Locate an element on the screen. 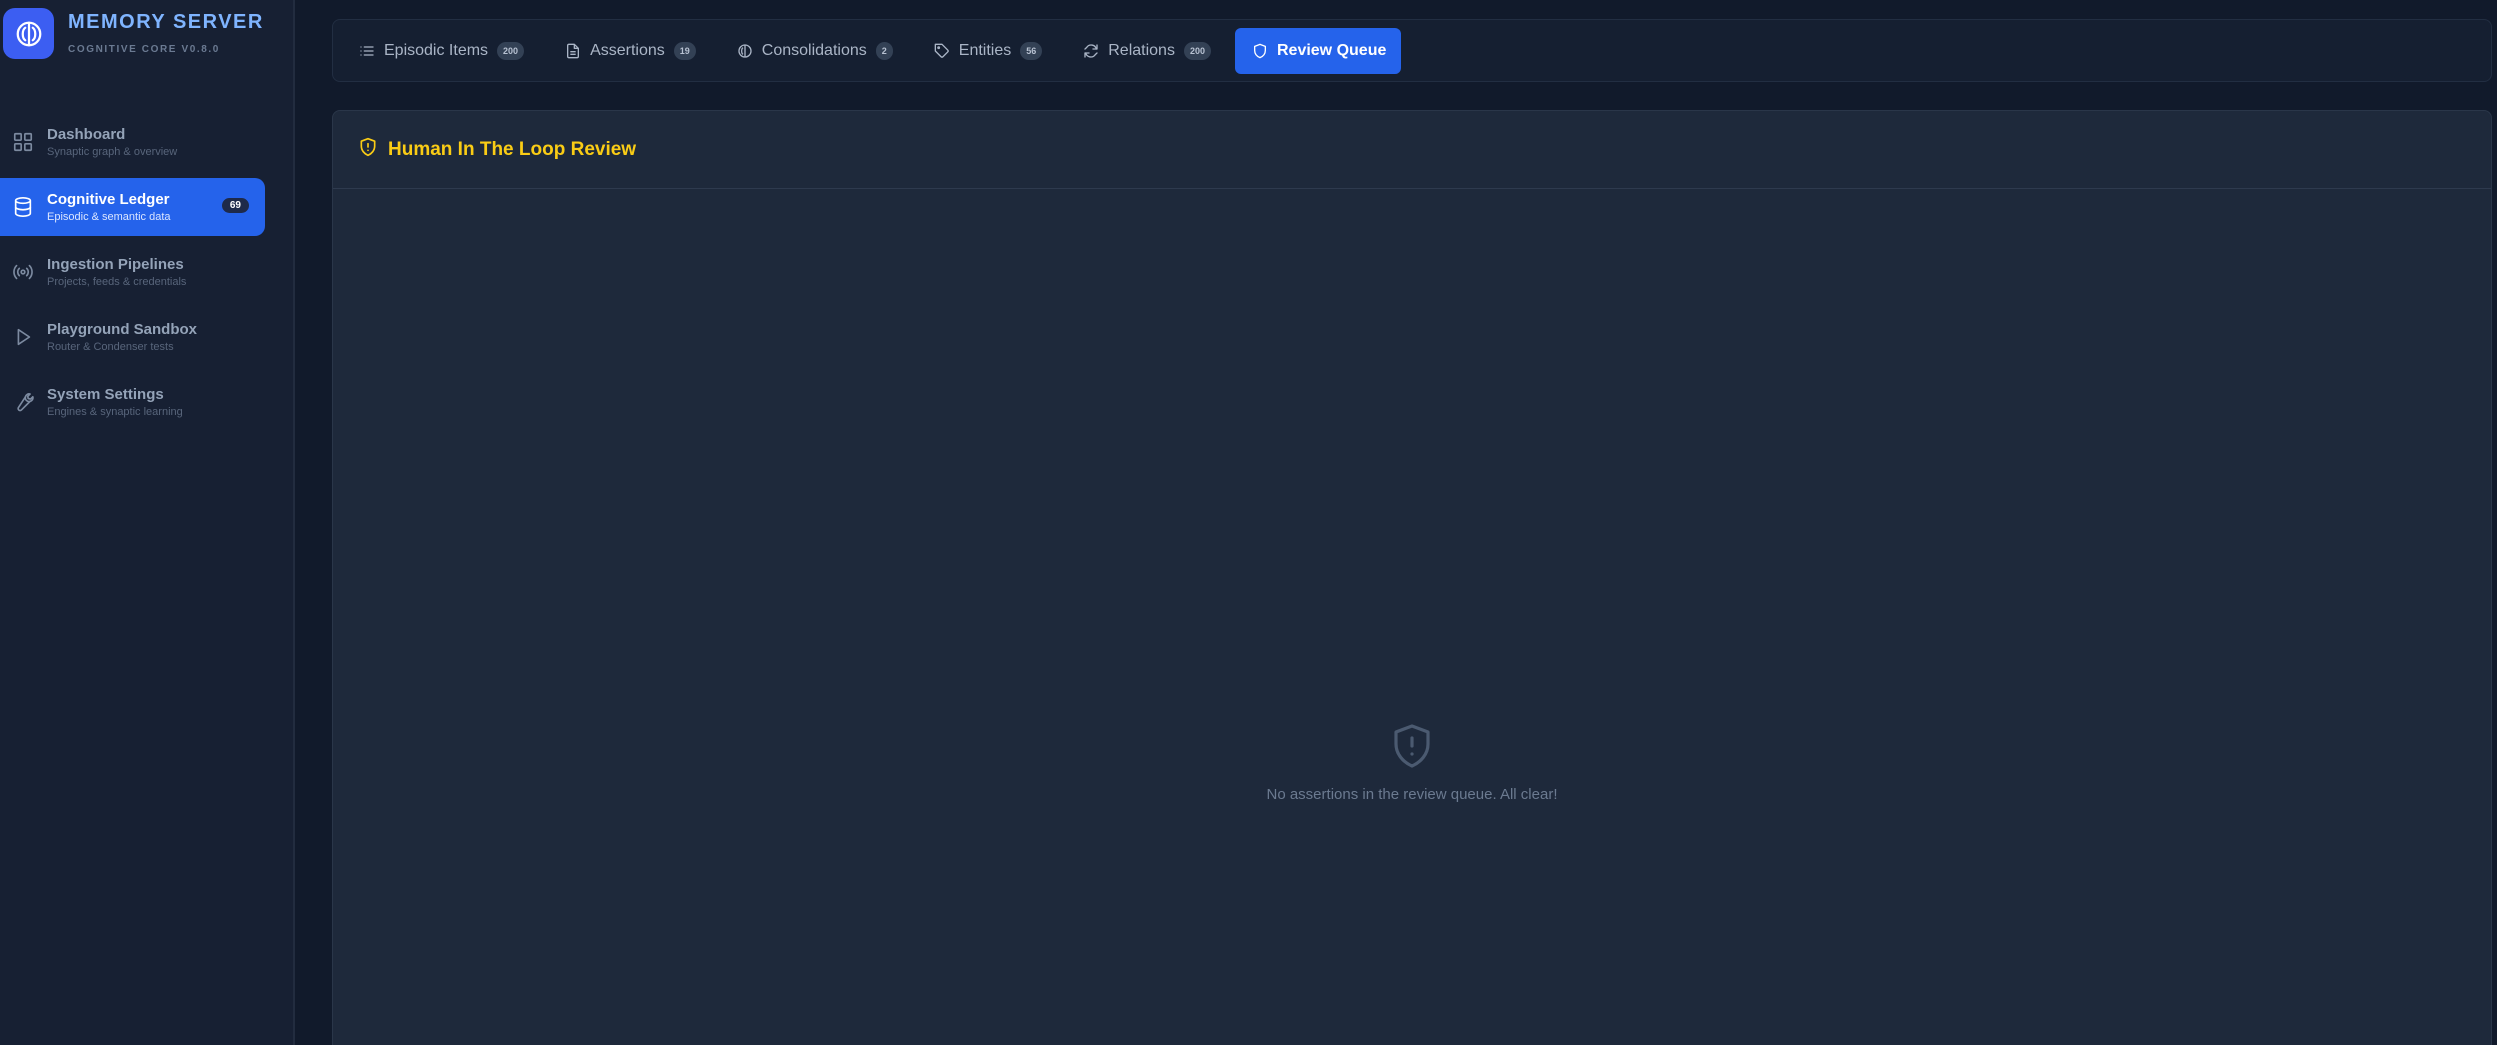 This screenshot has width=2497, height=1045. tab-assertions: Assertions 19 is located at coordinates (629, 51).